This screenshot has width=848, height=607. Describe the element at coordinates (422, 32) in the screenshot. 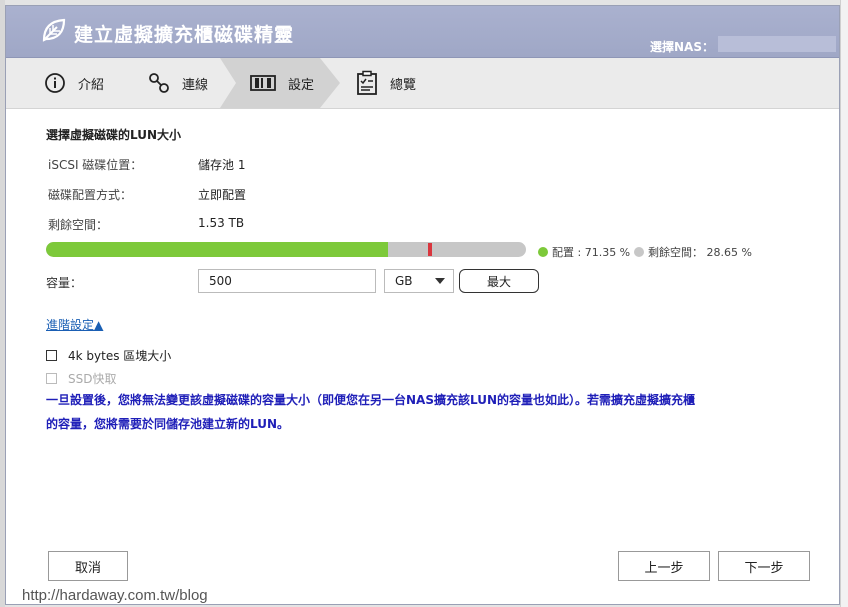

I see `title-bar: 建立虛擬擴充櫃磁碟精靈 選擇NAS：` at that location.